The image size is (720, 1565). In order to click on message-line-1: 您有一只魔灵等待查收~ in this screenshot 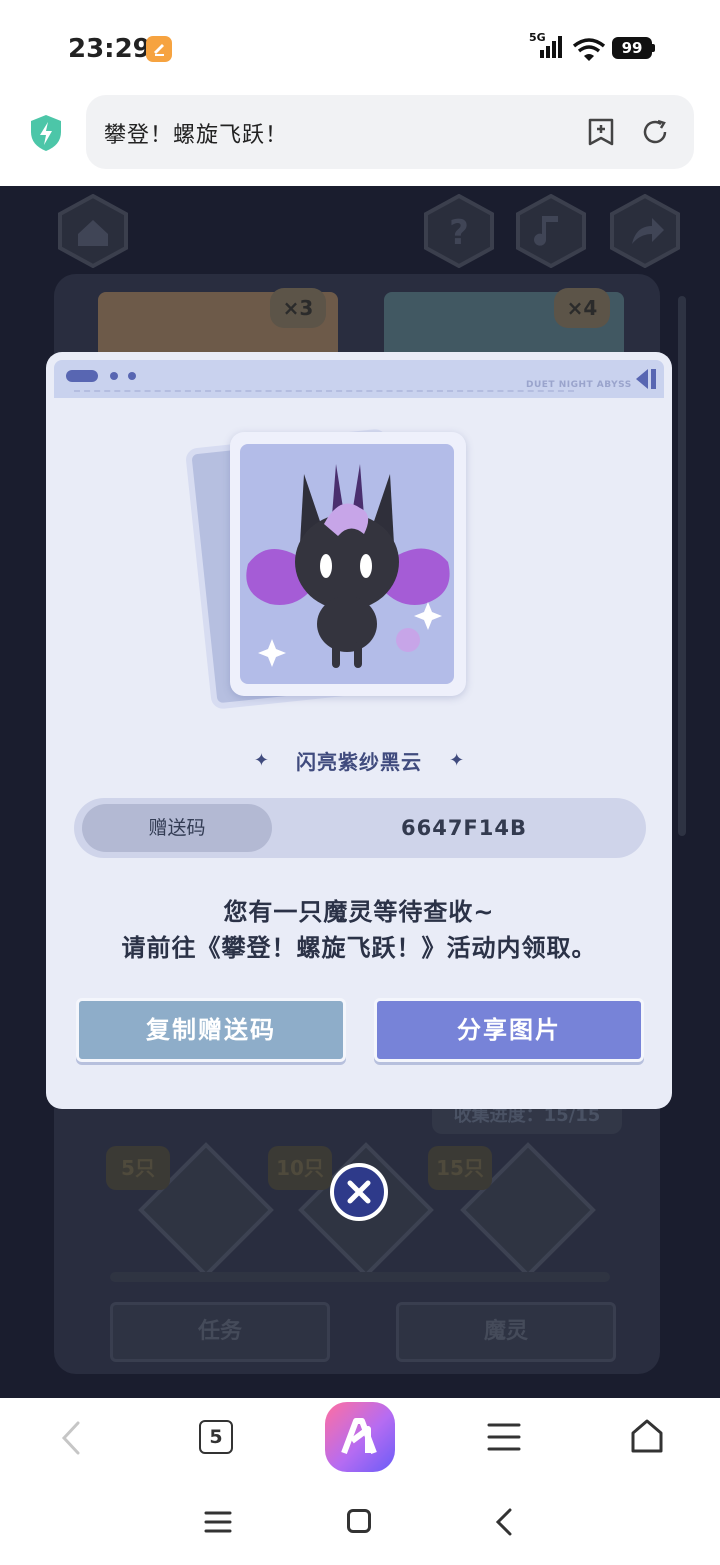, I will do `click(359, 912)`.